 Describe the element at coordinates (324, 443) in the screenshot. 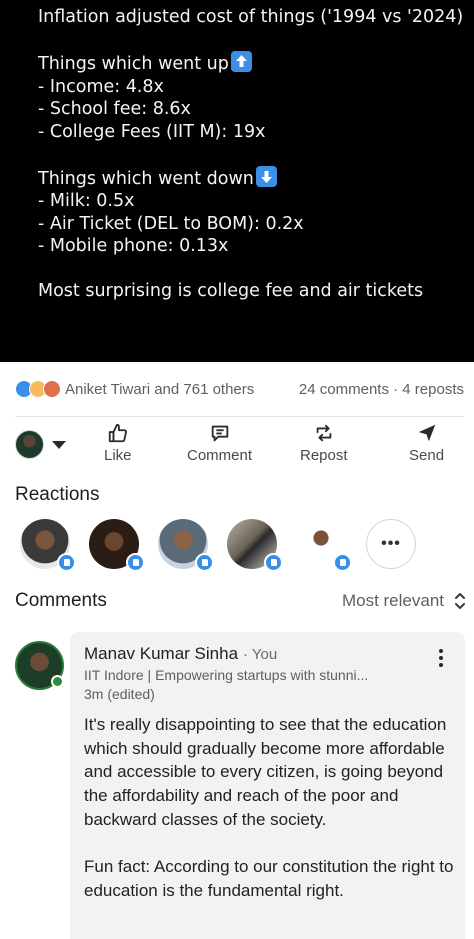

I see `repost-button: Repost` at that location.